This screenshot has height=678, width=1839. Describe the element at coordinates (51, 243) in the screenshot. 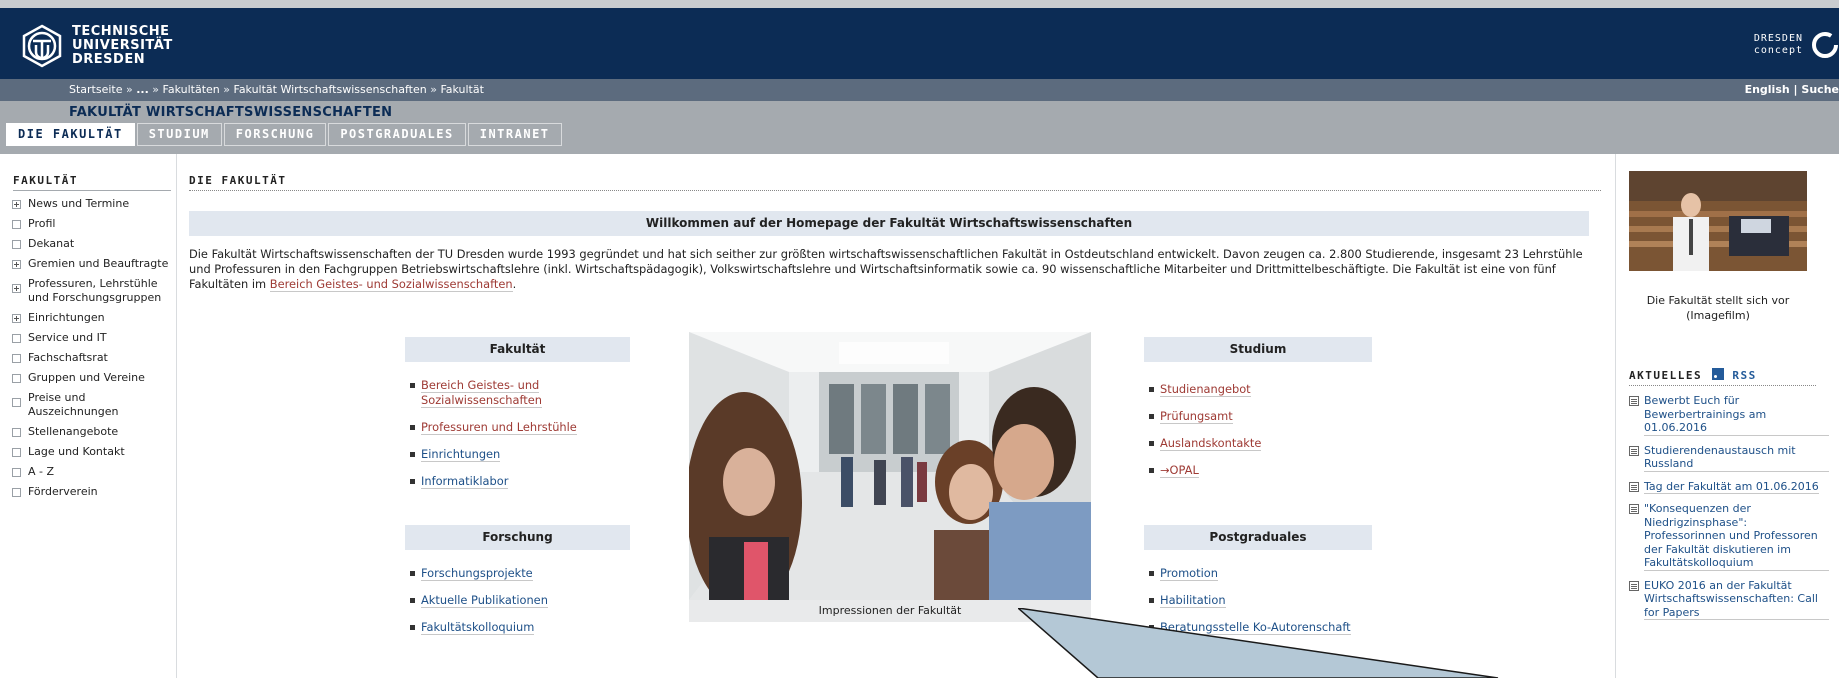

I see `sidebar-item-label: Dekanat` at that location.